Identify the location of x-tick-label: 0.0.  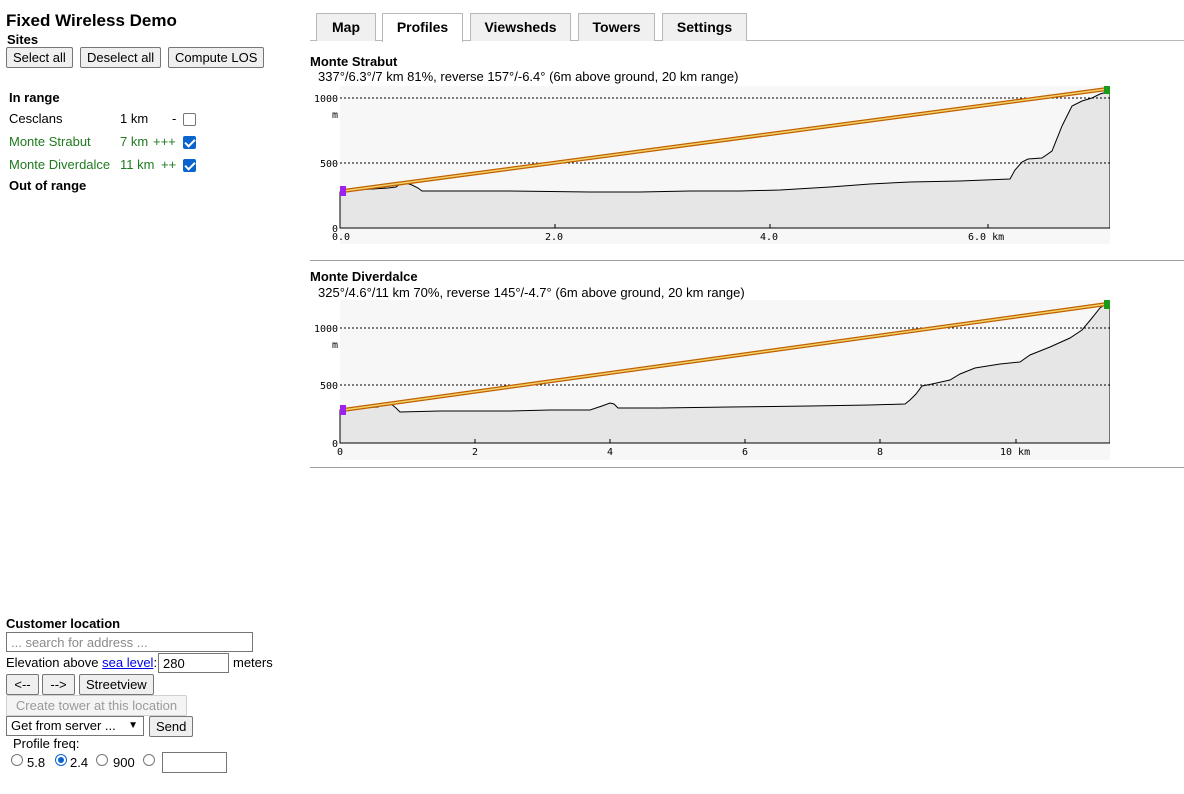
(341, 237).